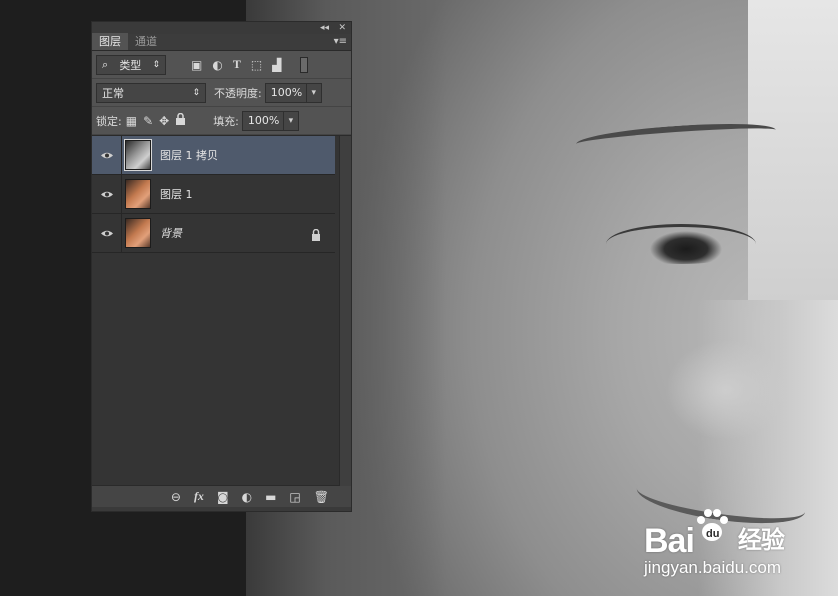 This screenshot has width=838, height=596. What do you see at coordinates (110, 41) in the screenshot?
I see `tab-layers: 图层` at bounding box center [110, 41].